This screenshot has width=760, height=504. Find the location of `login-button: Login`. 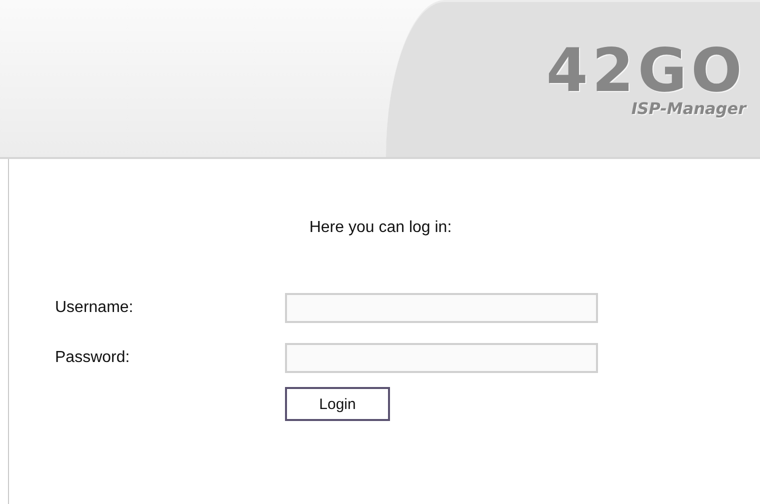

login-button: Login is located at coordinates (337, 404).